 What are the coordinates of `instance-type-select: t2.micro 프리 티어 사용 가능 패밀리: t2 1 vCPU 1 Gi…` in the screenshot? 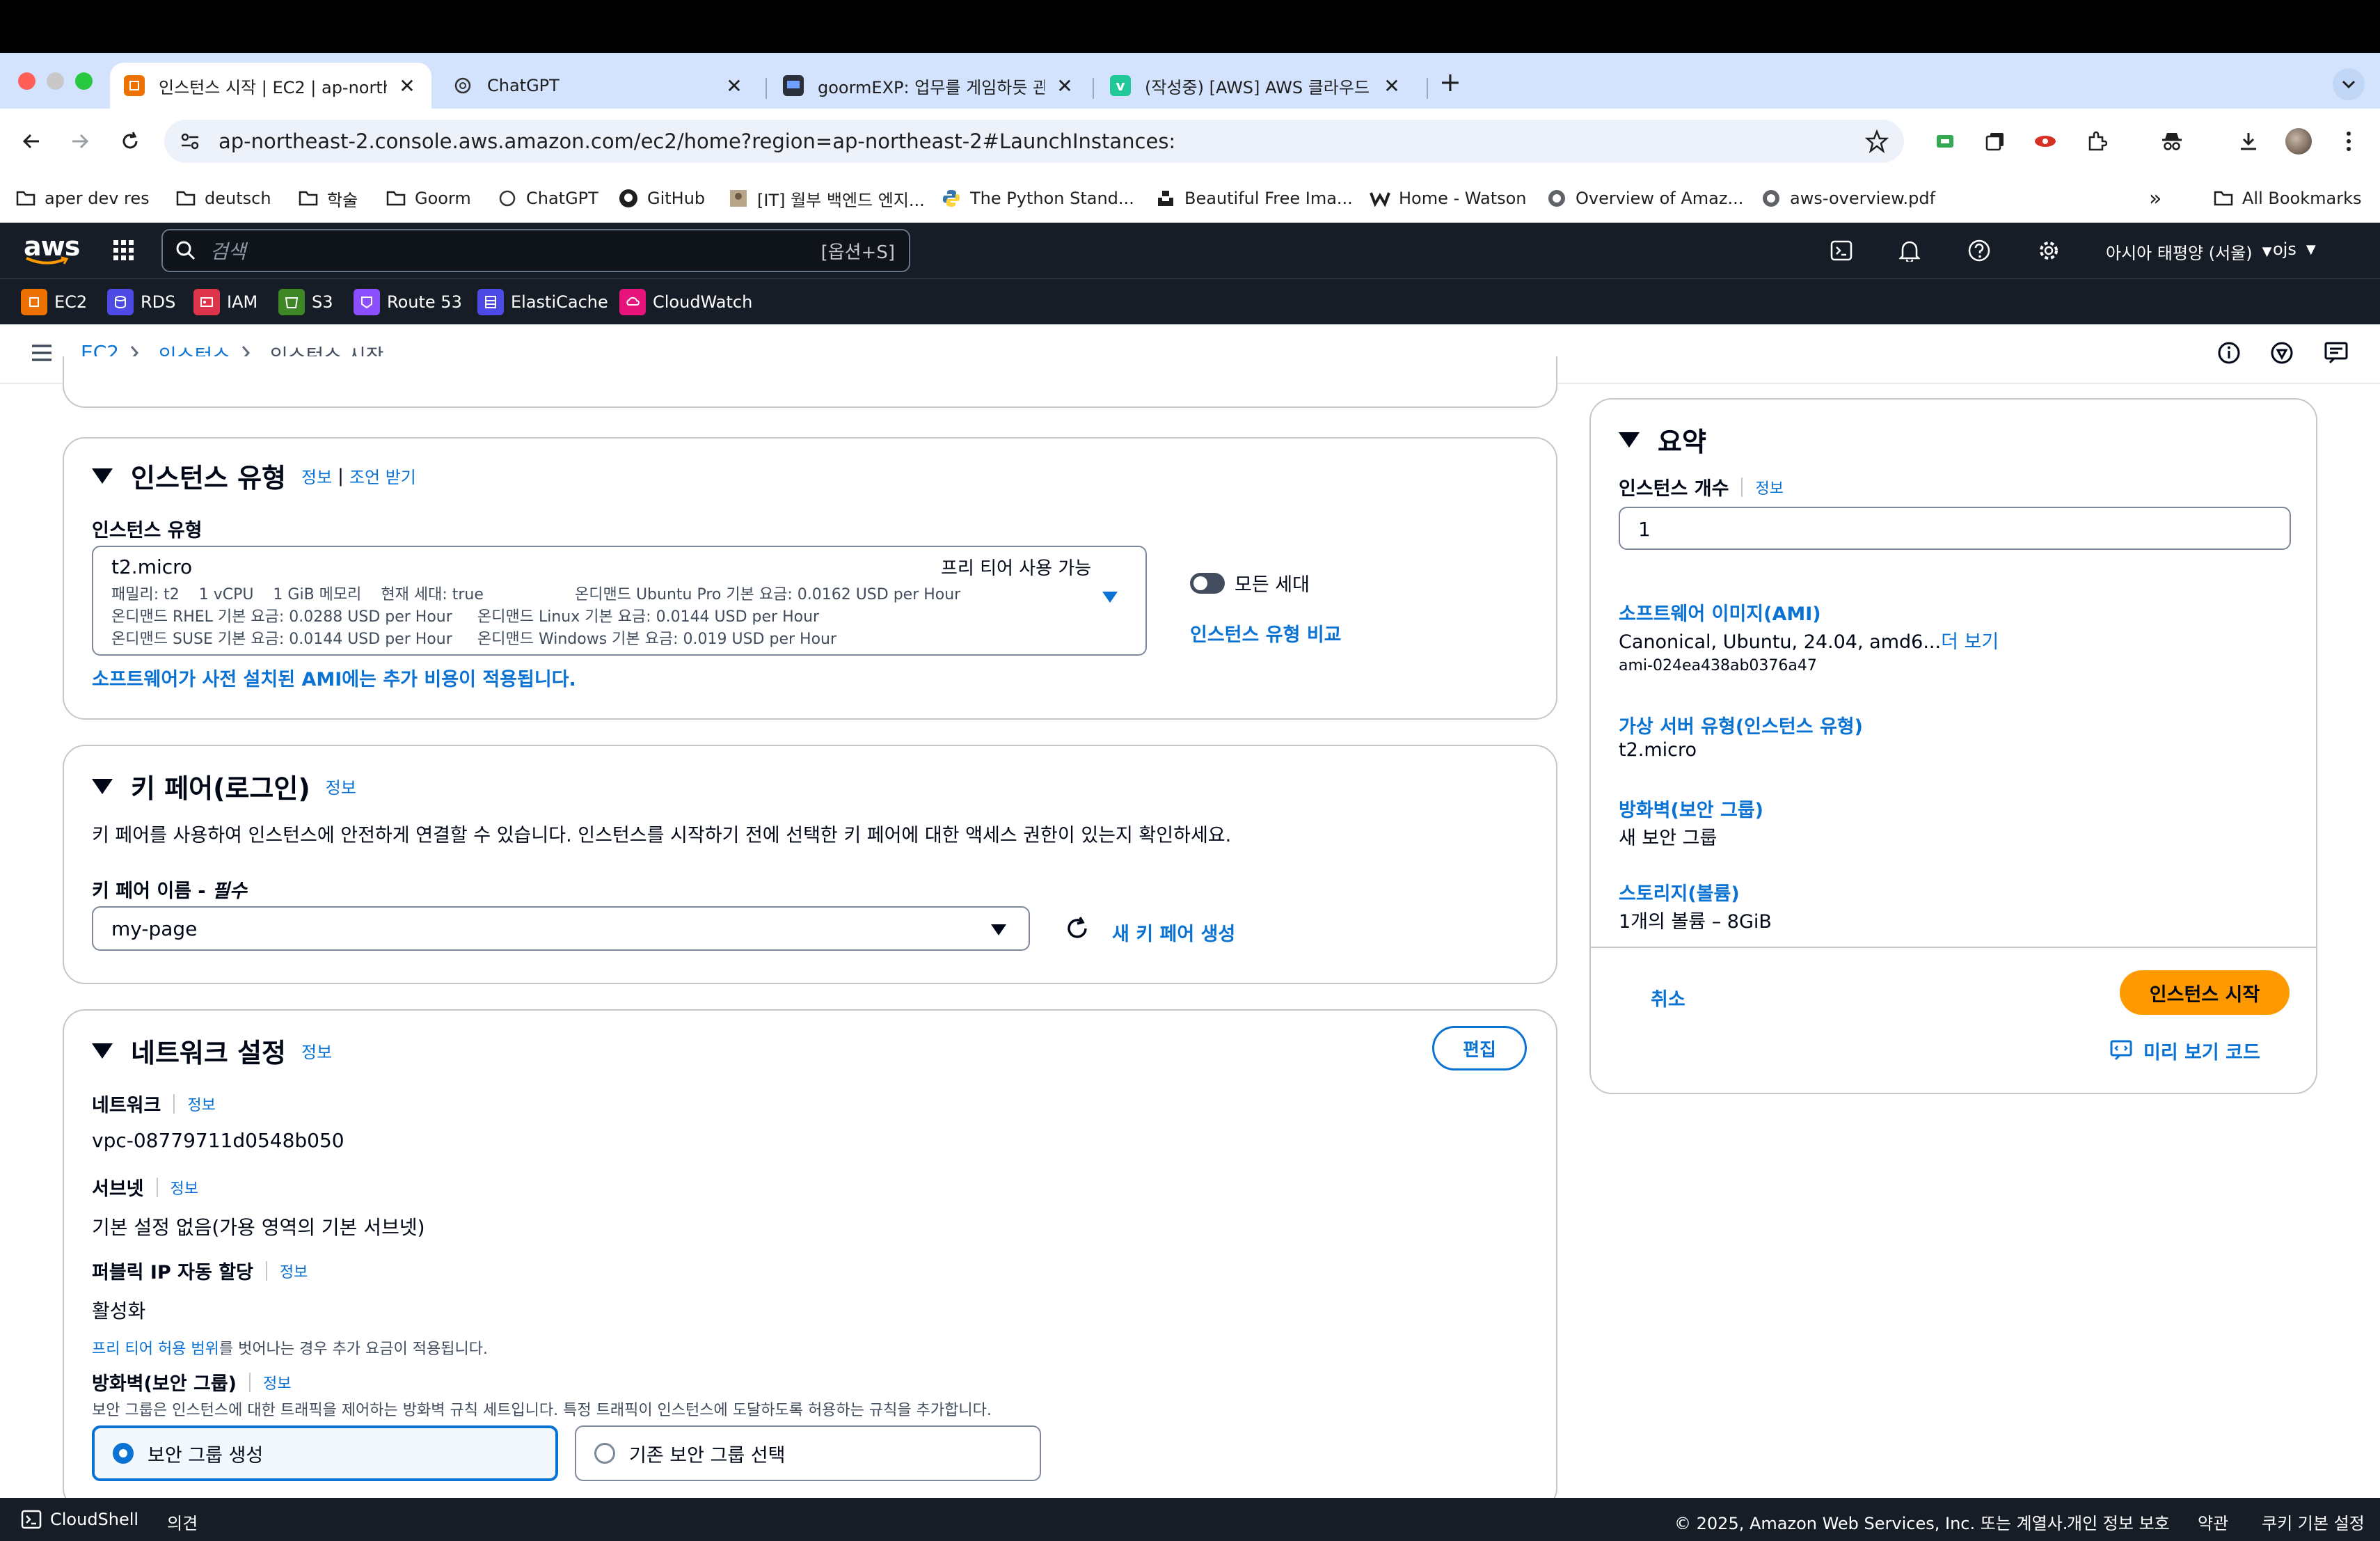 It's located at (619, 601).